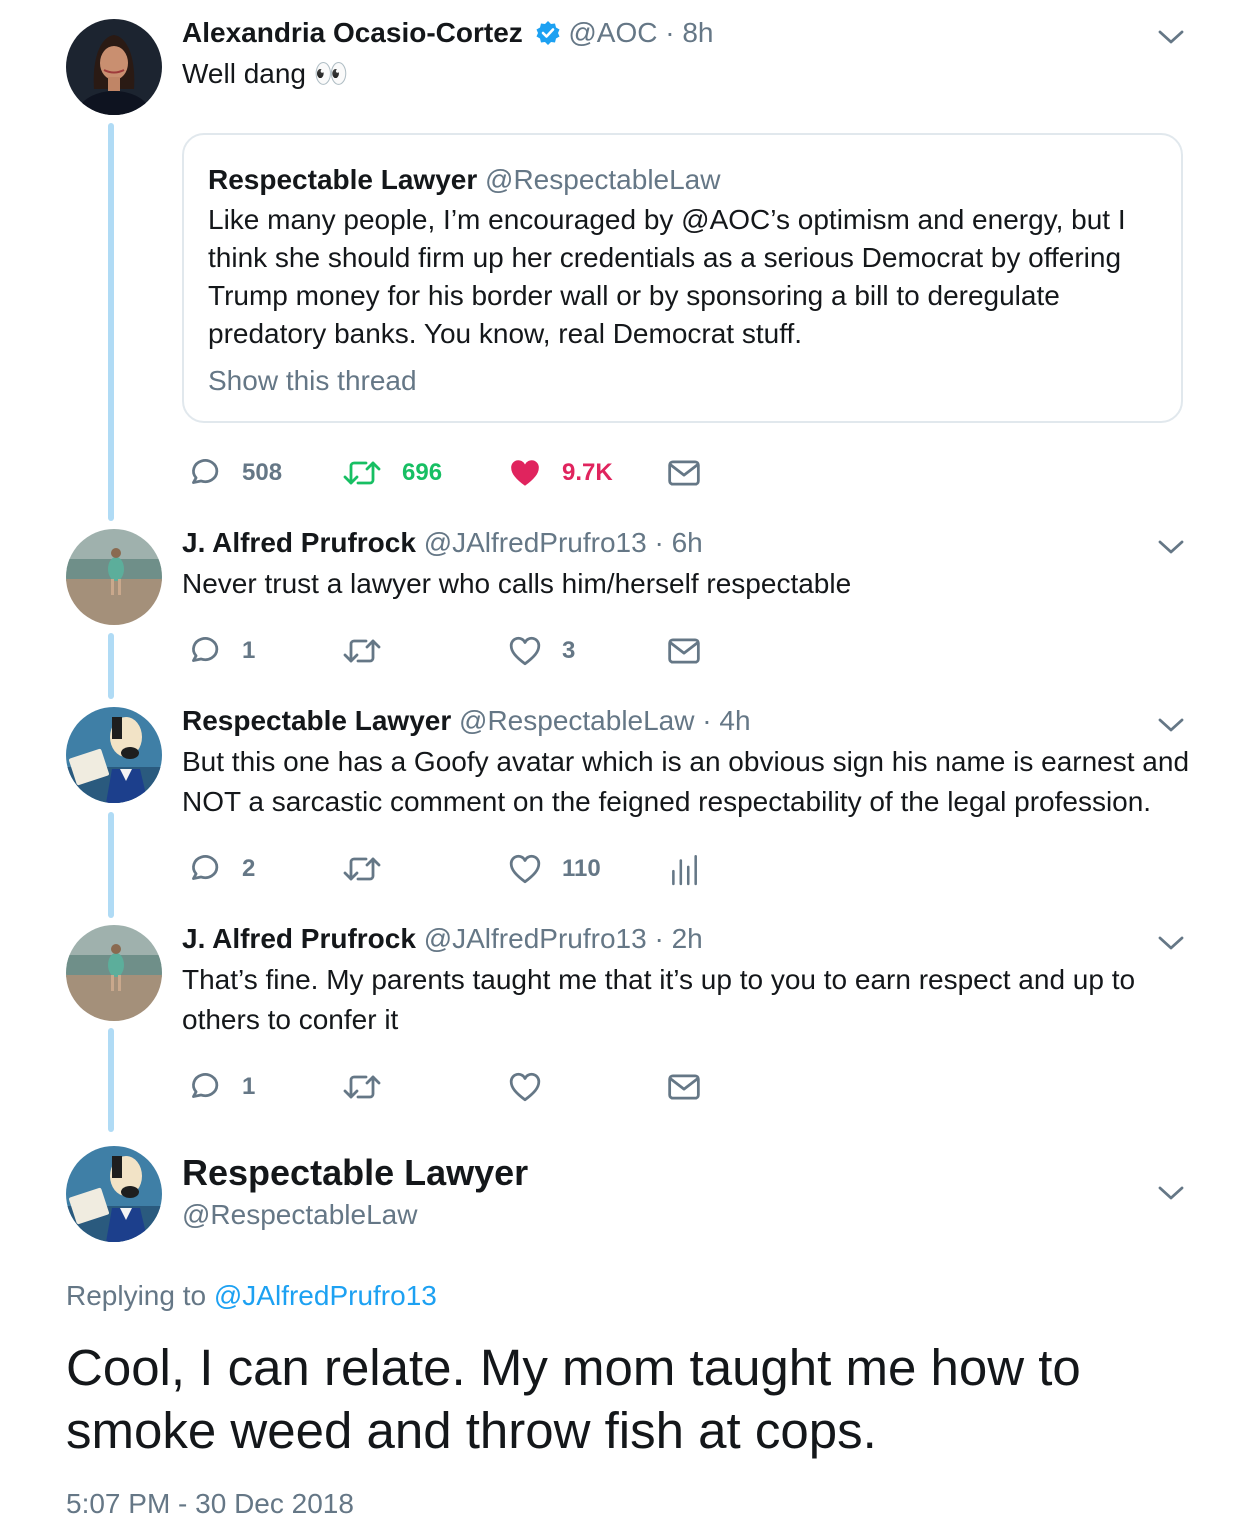  I want to click on analytics-button, so click(684, 869).